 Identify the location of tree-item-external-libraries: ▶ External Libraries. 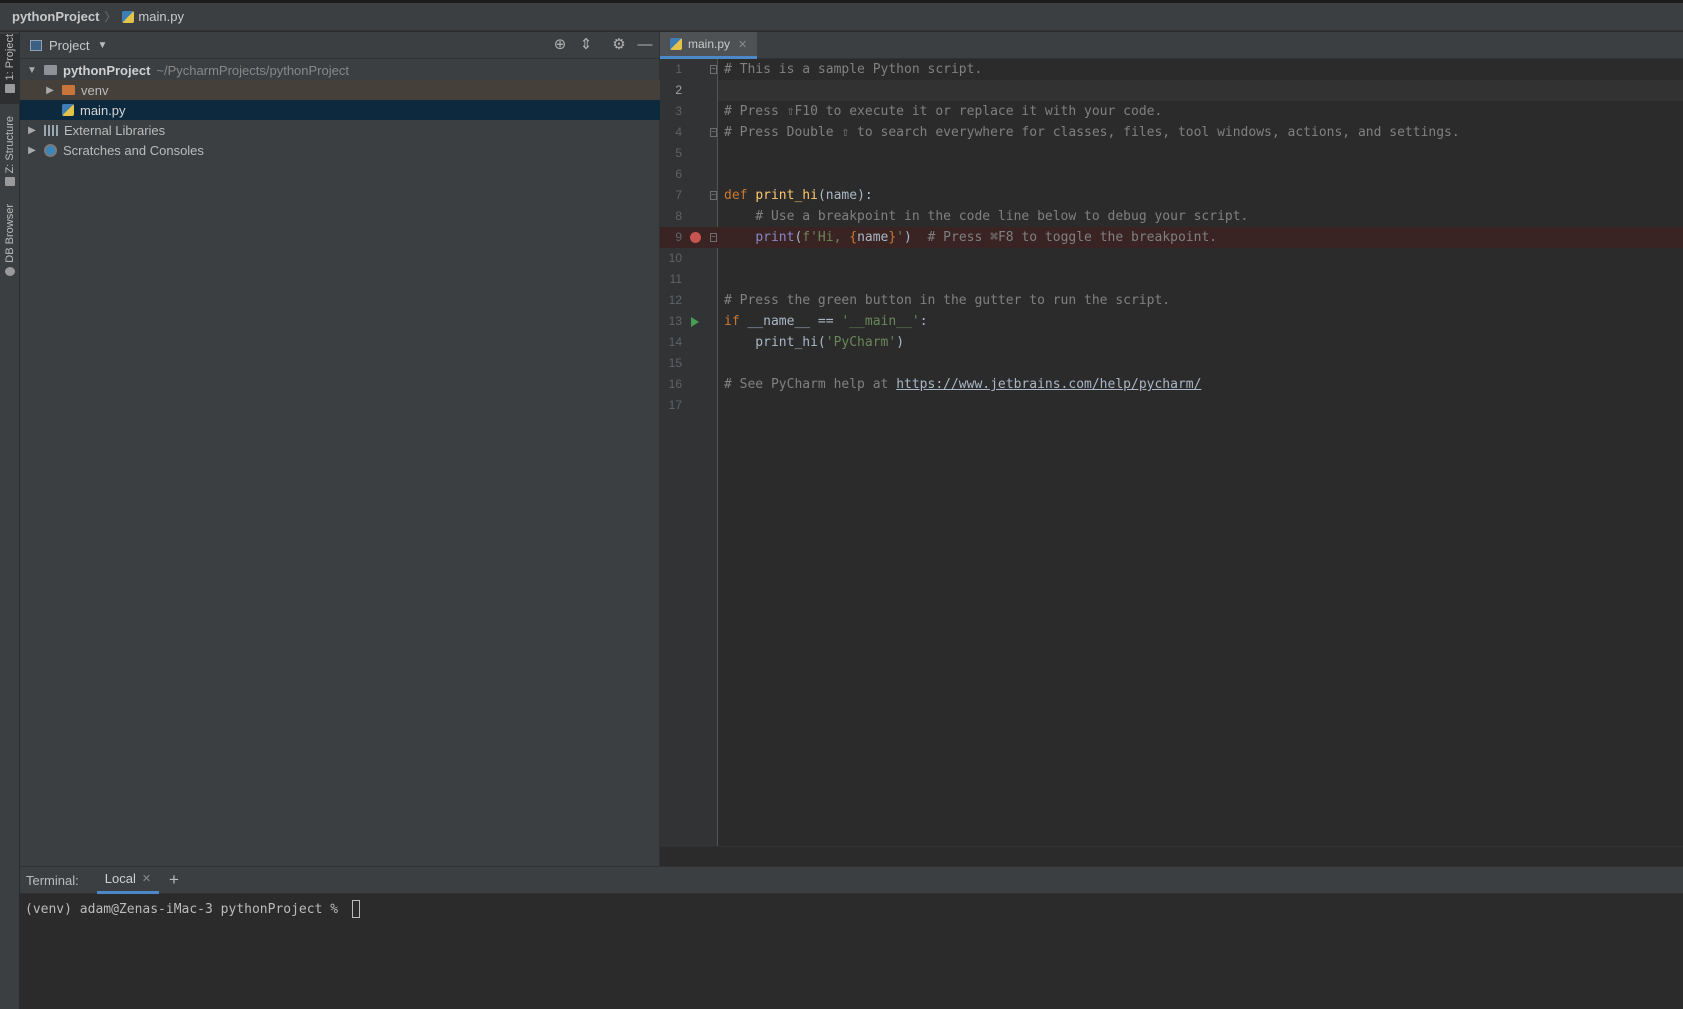
(340, 130).